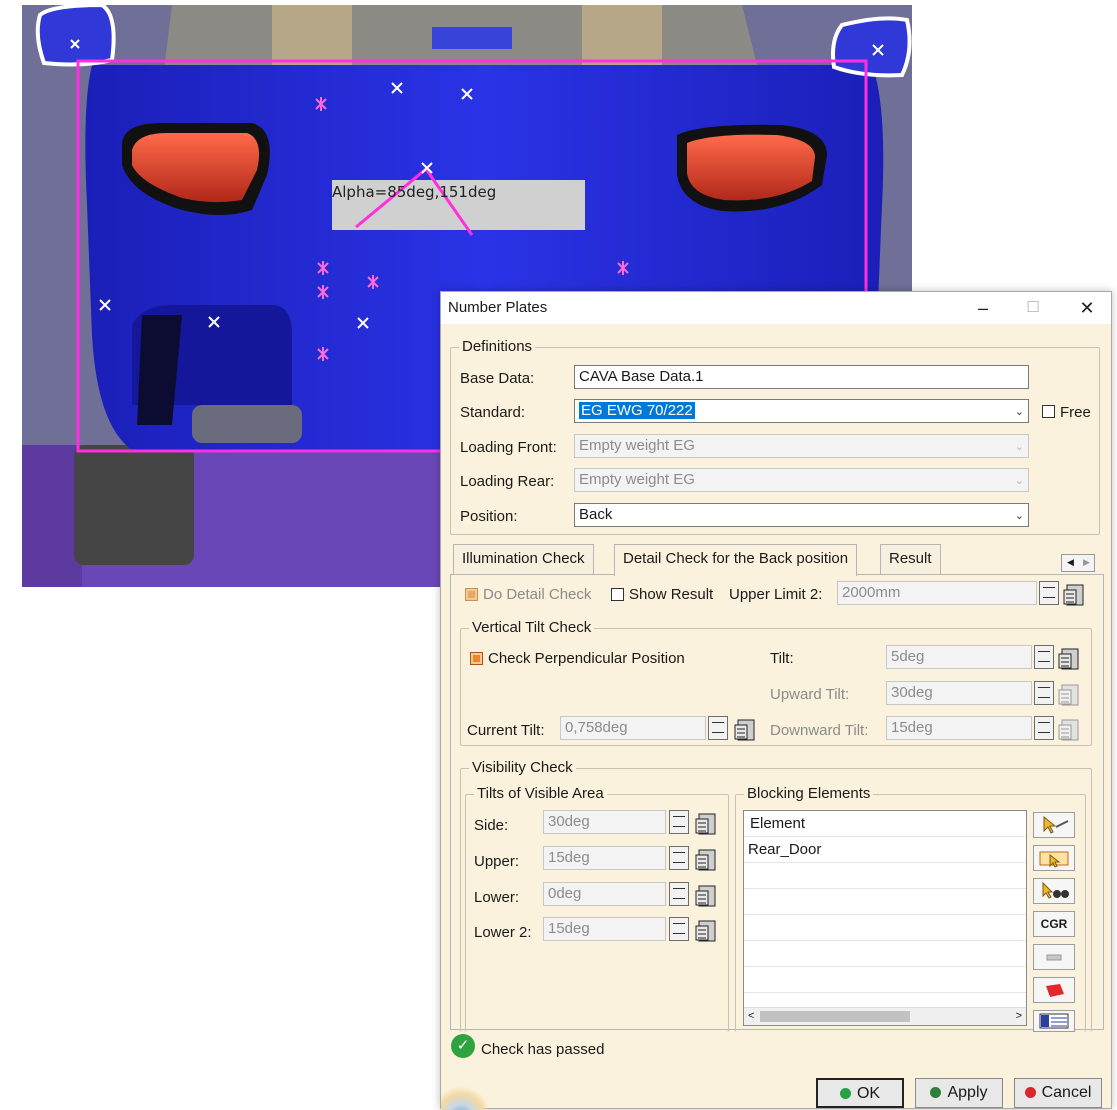  I want to click on show-result-checkbox, so click(617, 594).